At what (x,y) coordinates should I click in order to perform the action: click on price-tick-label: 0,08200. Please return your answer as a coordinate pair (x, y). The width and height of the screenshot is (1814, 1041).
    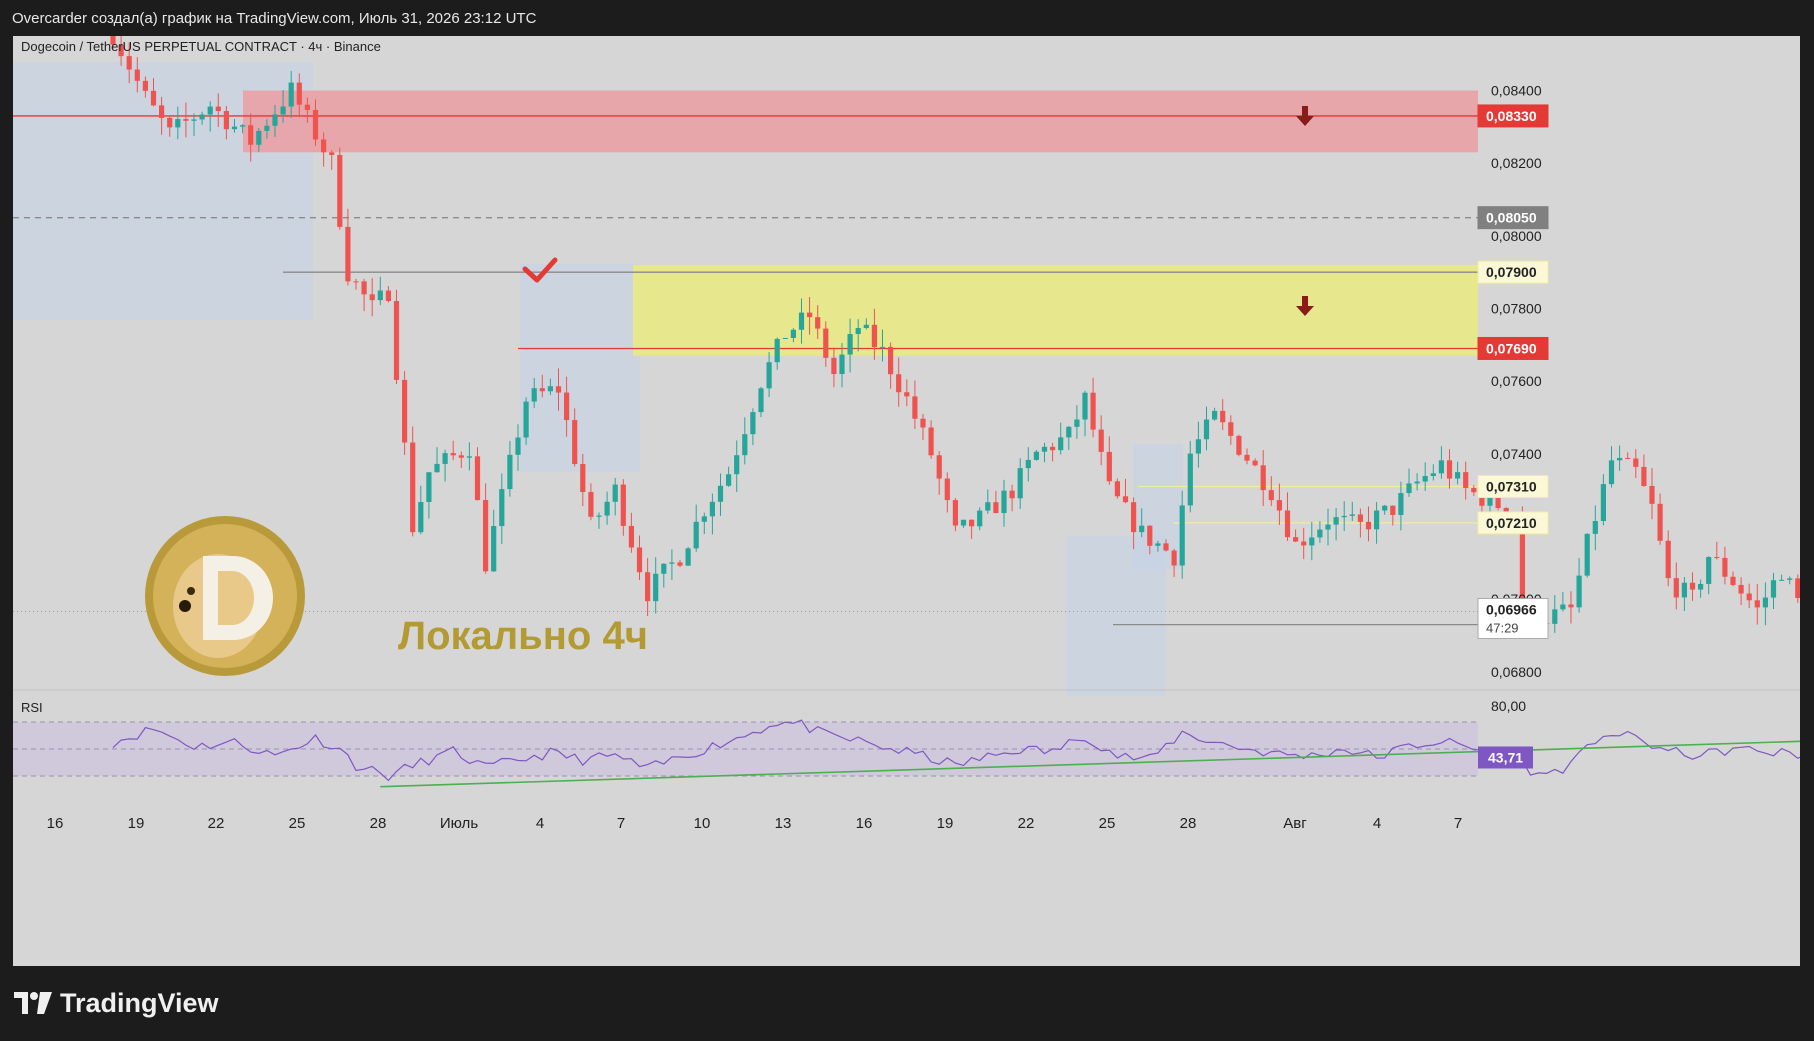
    Looking at the image, I should click on (1516, 163).